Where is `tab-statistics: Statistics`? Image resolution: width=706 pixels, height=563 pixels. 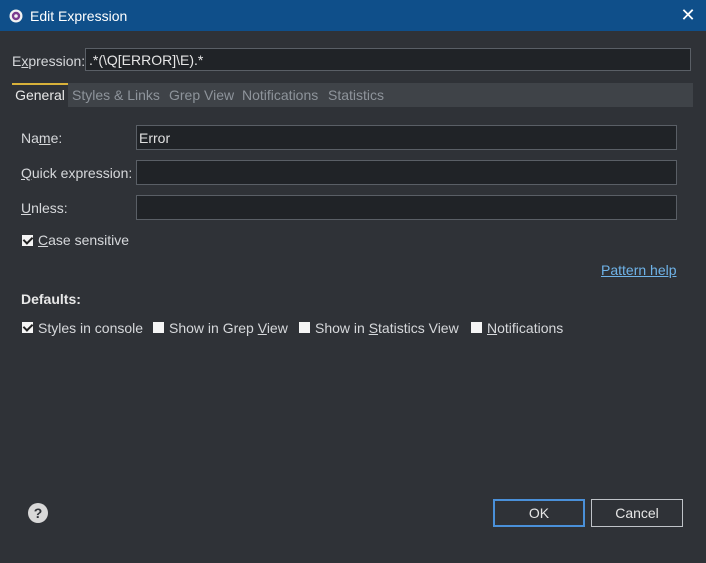
tab-statistics: Statistics is located at coordinates (356, 95).